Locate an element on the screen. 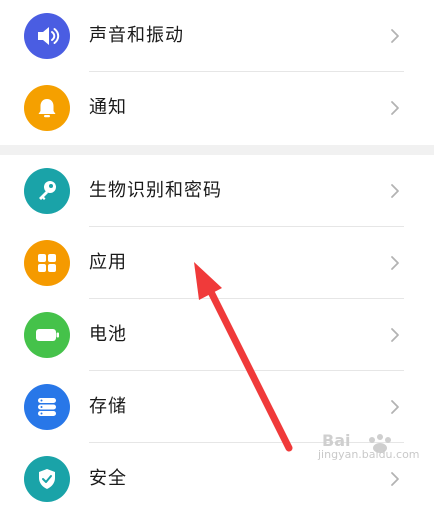 The height and width of the screenshot is (515, 434). settings-item-sound-vibration: 声音和振动 is located at coordinates (217, 36).